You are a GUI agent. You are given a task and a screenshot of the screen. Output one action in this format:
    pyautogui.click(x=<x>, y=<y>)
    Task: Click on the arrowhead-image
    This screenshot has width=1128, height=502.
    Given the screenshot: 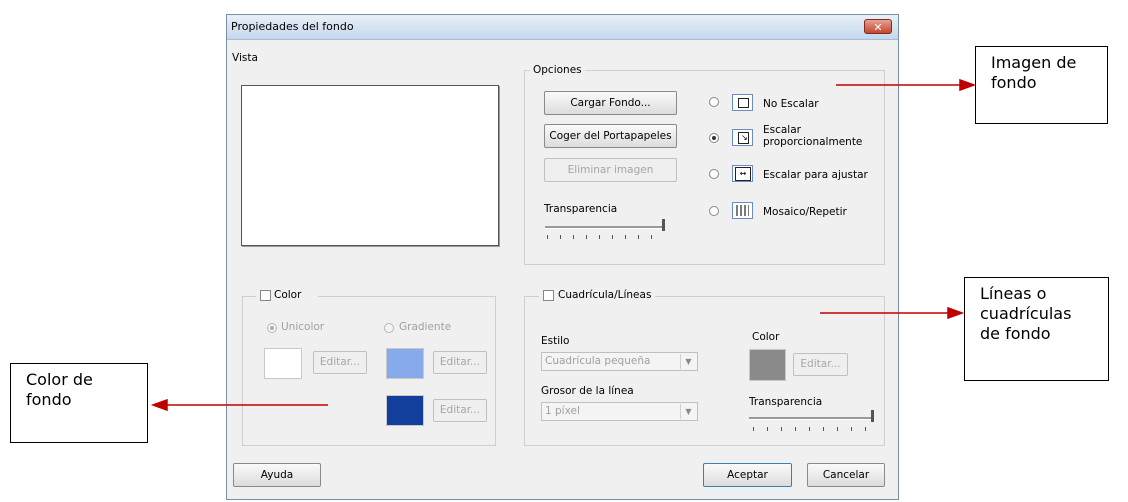 What is the action you would take?
    pyautogui.click(x=968, y=85)
    